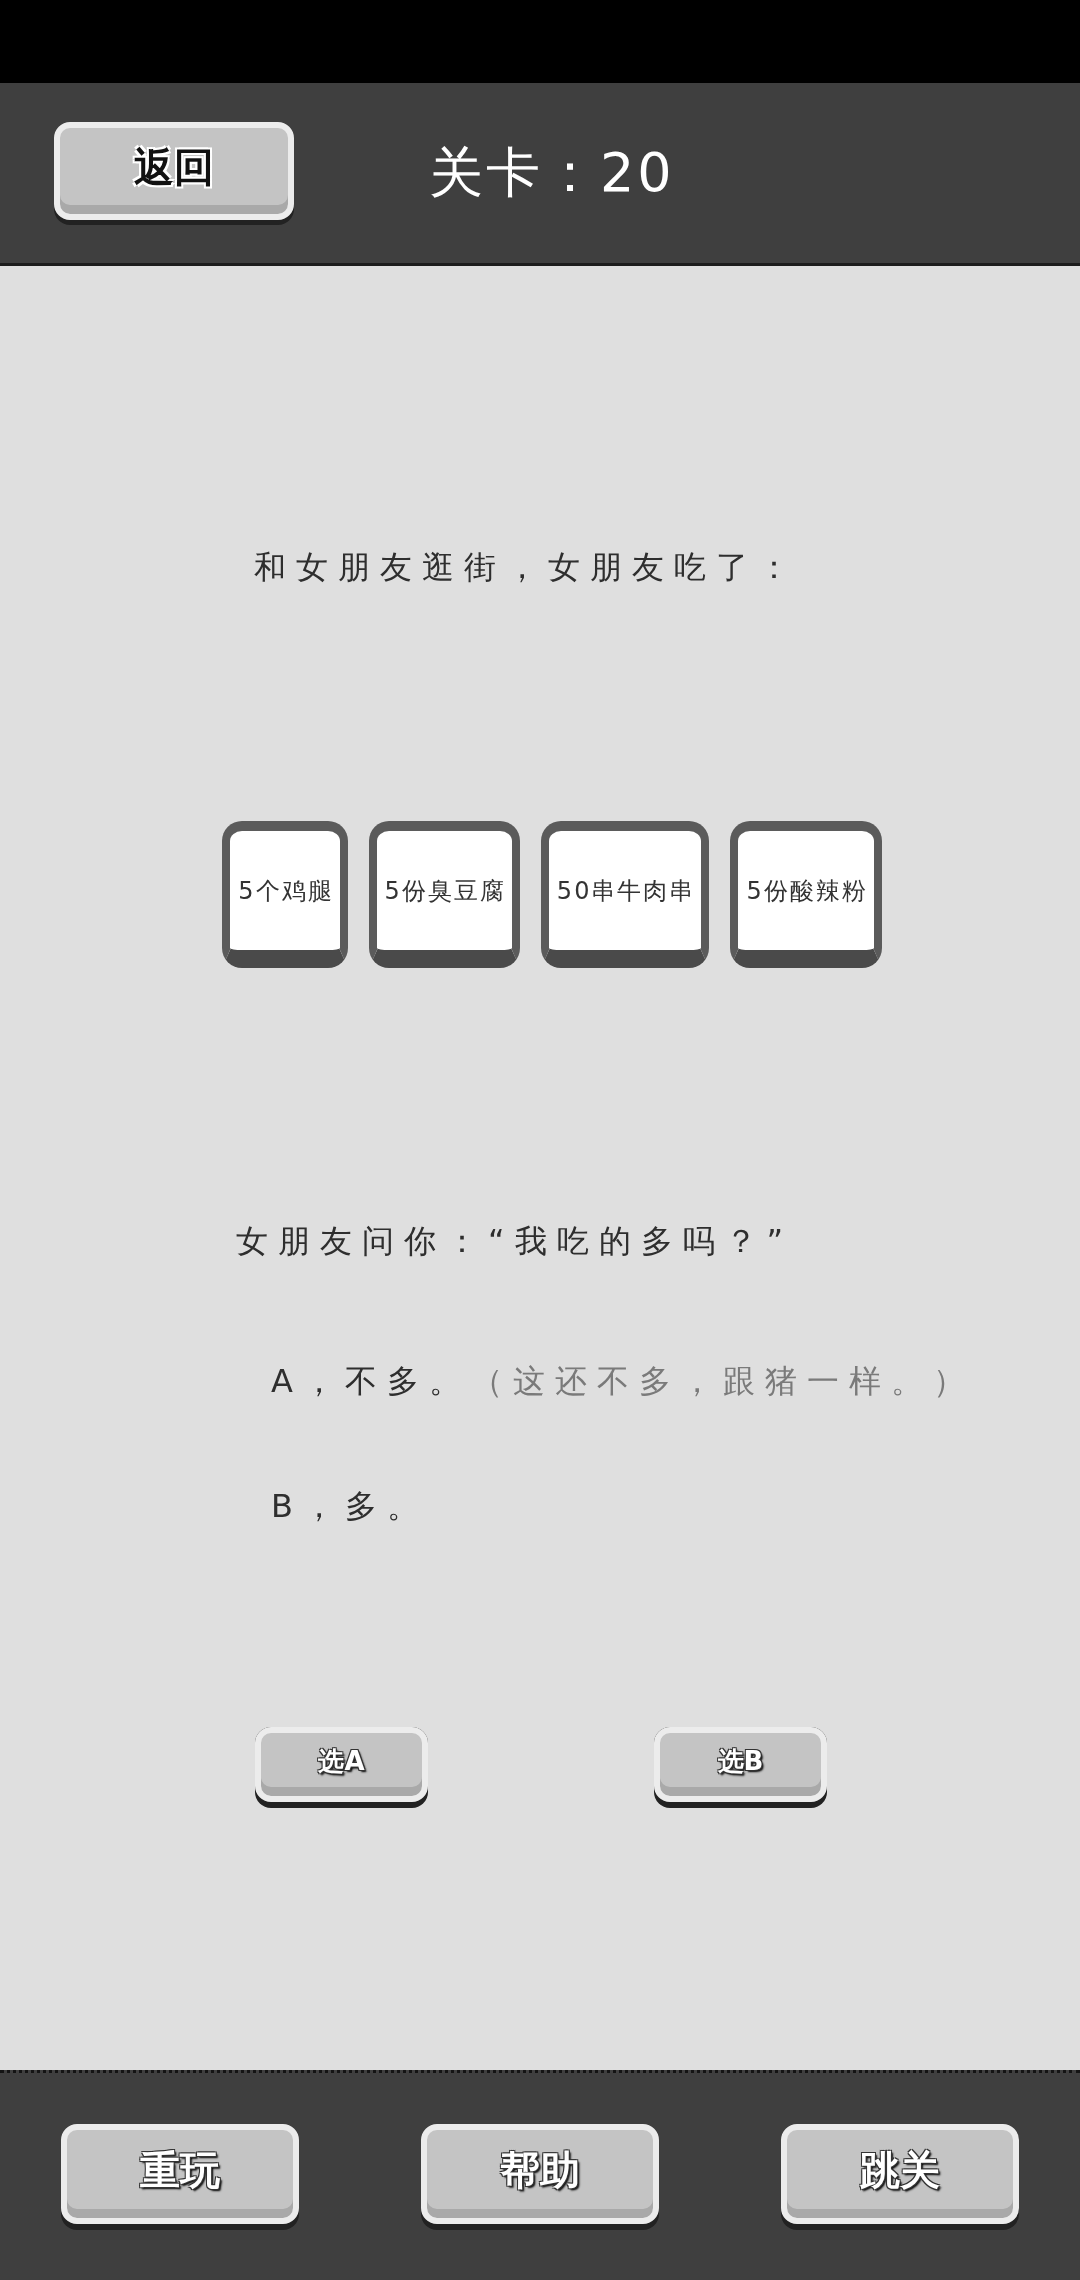  Describe the element at coordinates (371, 1381) in the screenshot. I see `option-text: A，不多。` at that location.